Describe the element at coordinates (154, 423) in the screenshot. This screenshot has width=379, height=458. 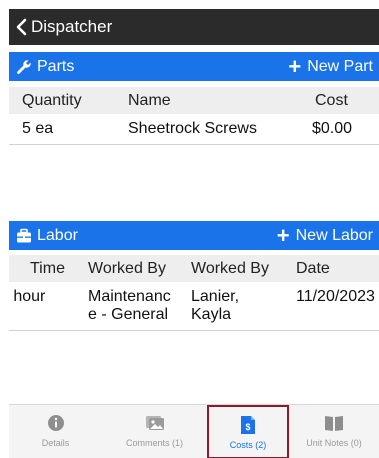
I see `image-icon` at that location.